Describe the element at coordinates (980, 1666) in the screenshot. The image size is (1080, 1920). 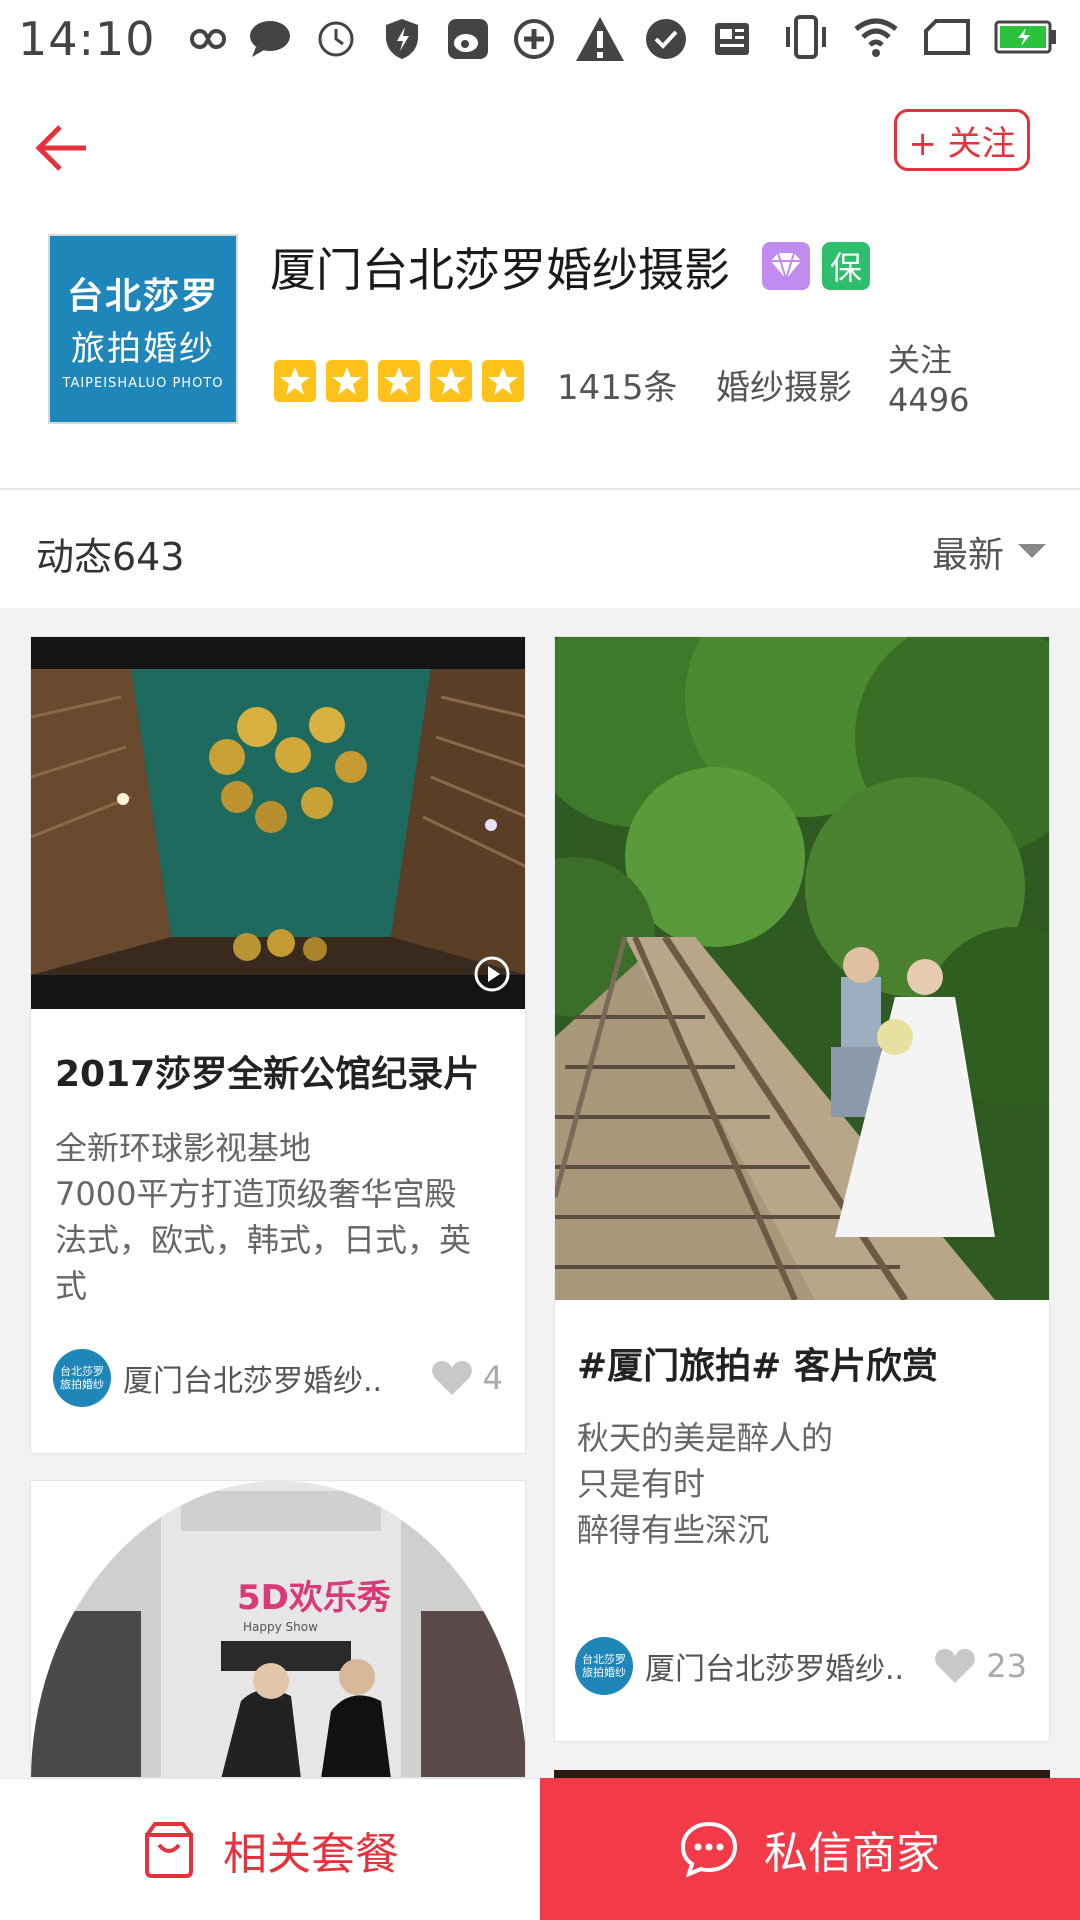
I see `like-button: 23` at that location.